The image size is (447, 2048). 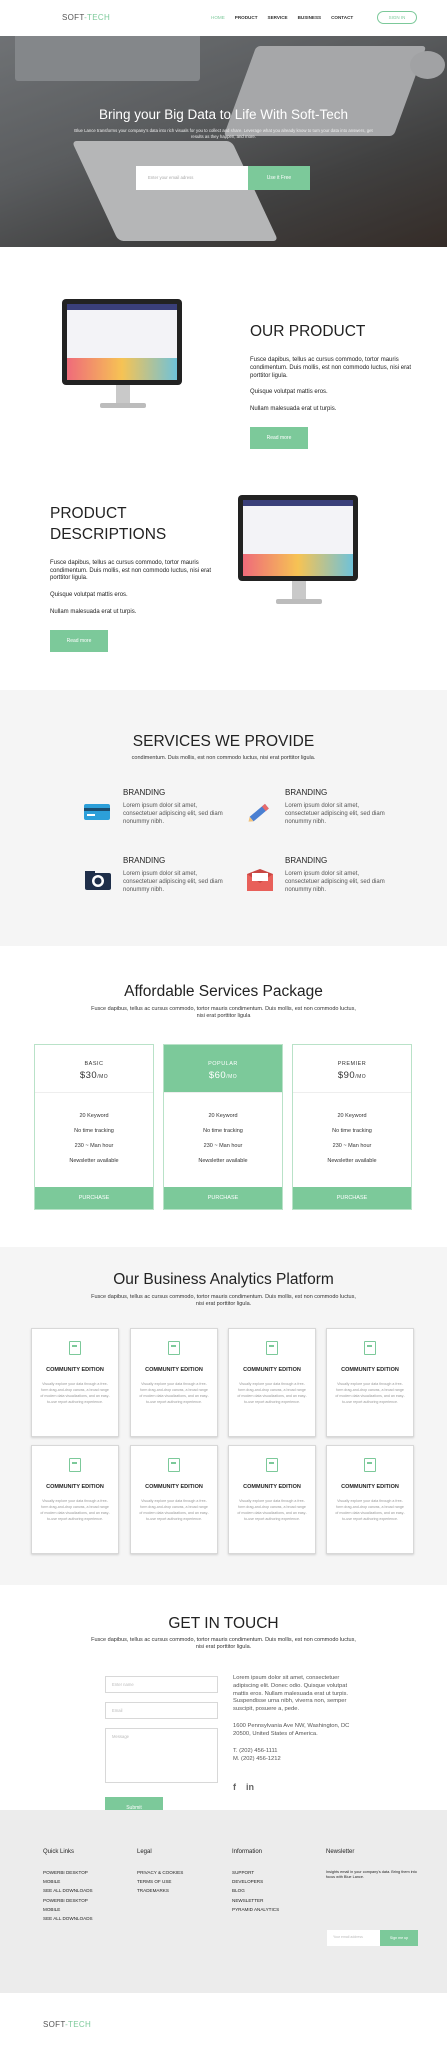 What do you see at coordinates (255, 1910) in the screenshot?
I see `footer-link: PYRAMID ANALYTICS` at bounding box center [255, 1910].